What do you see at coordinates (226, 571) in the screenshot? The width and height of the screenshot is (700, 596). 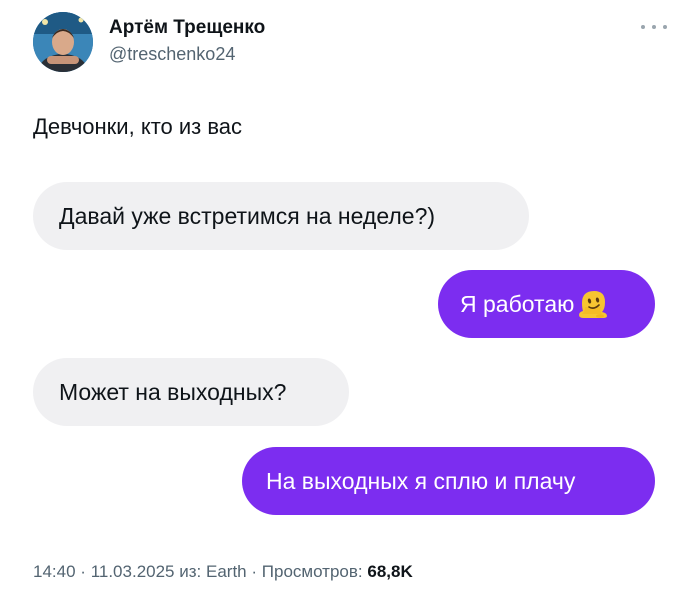 I see `tweet-source: Earth` at bounding box center [226, 571].